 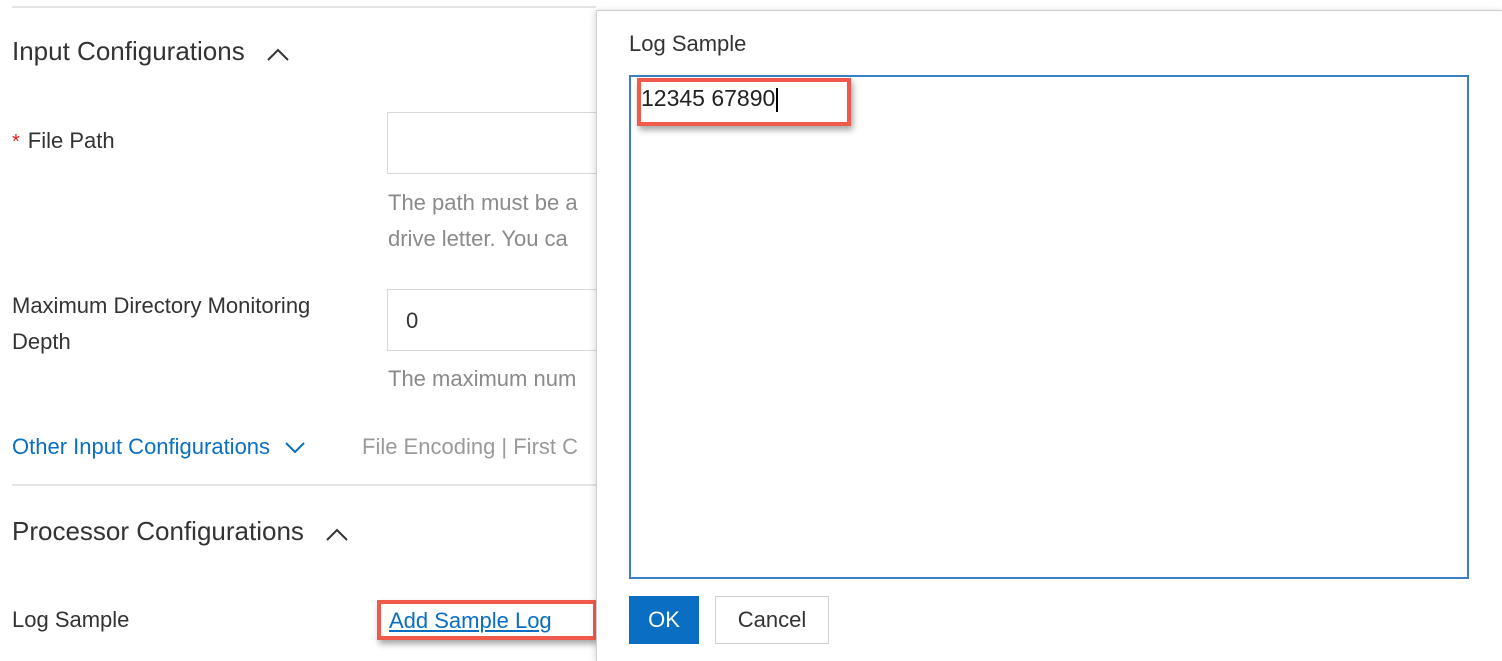 I want to click on cancel-button: Cancel, so click(x=772, y=620).